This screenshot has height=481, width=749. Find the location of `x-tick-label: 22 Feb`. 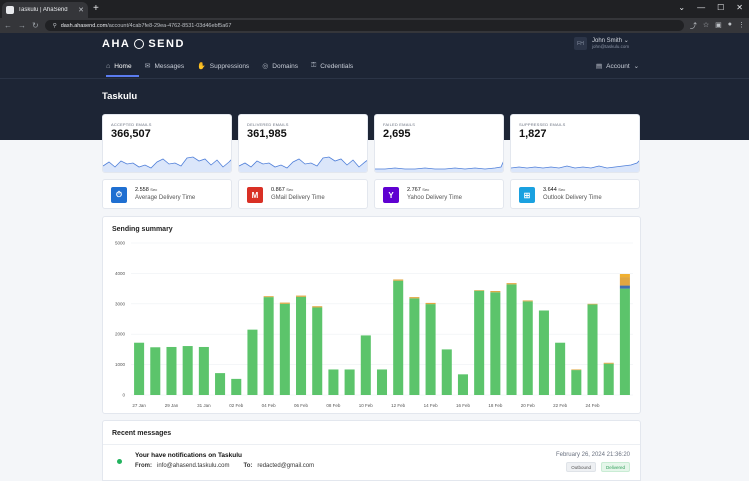

x-tick-label: 22 Feb is located at coordinates (560, 405).